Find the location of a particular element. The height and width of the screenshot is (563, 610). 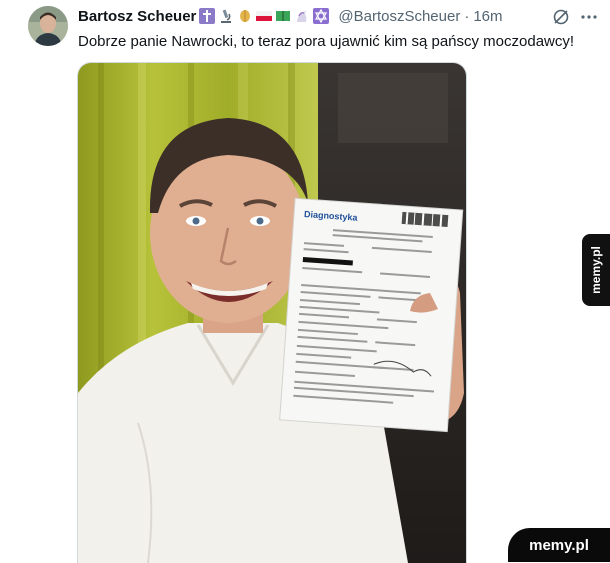

book-emoji is located at coordinates (283, 16).